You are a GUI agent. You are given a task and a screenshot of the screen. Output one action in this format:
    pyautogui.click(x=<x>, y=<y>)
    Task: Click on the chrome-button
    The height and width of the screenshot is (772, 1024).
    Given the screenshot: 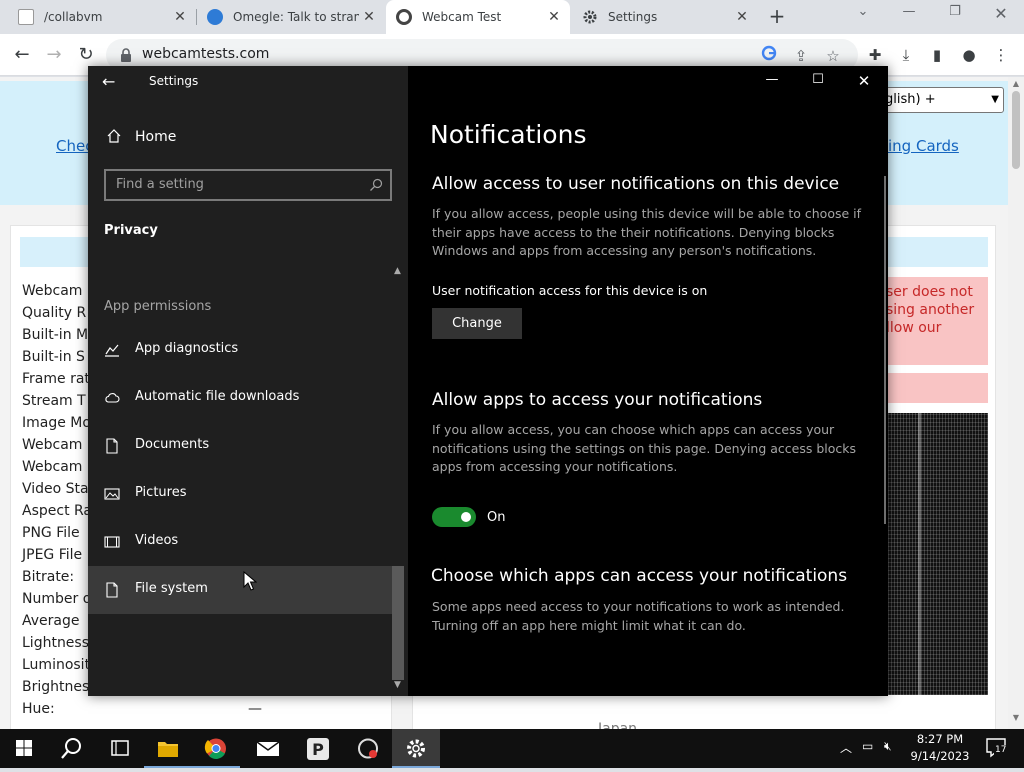 What is the action you would take?
    pyautogui.click(x=216, y=748)
    